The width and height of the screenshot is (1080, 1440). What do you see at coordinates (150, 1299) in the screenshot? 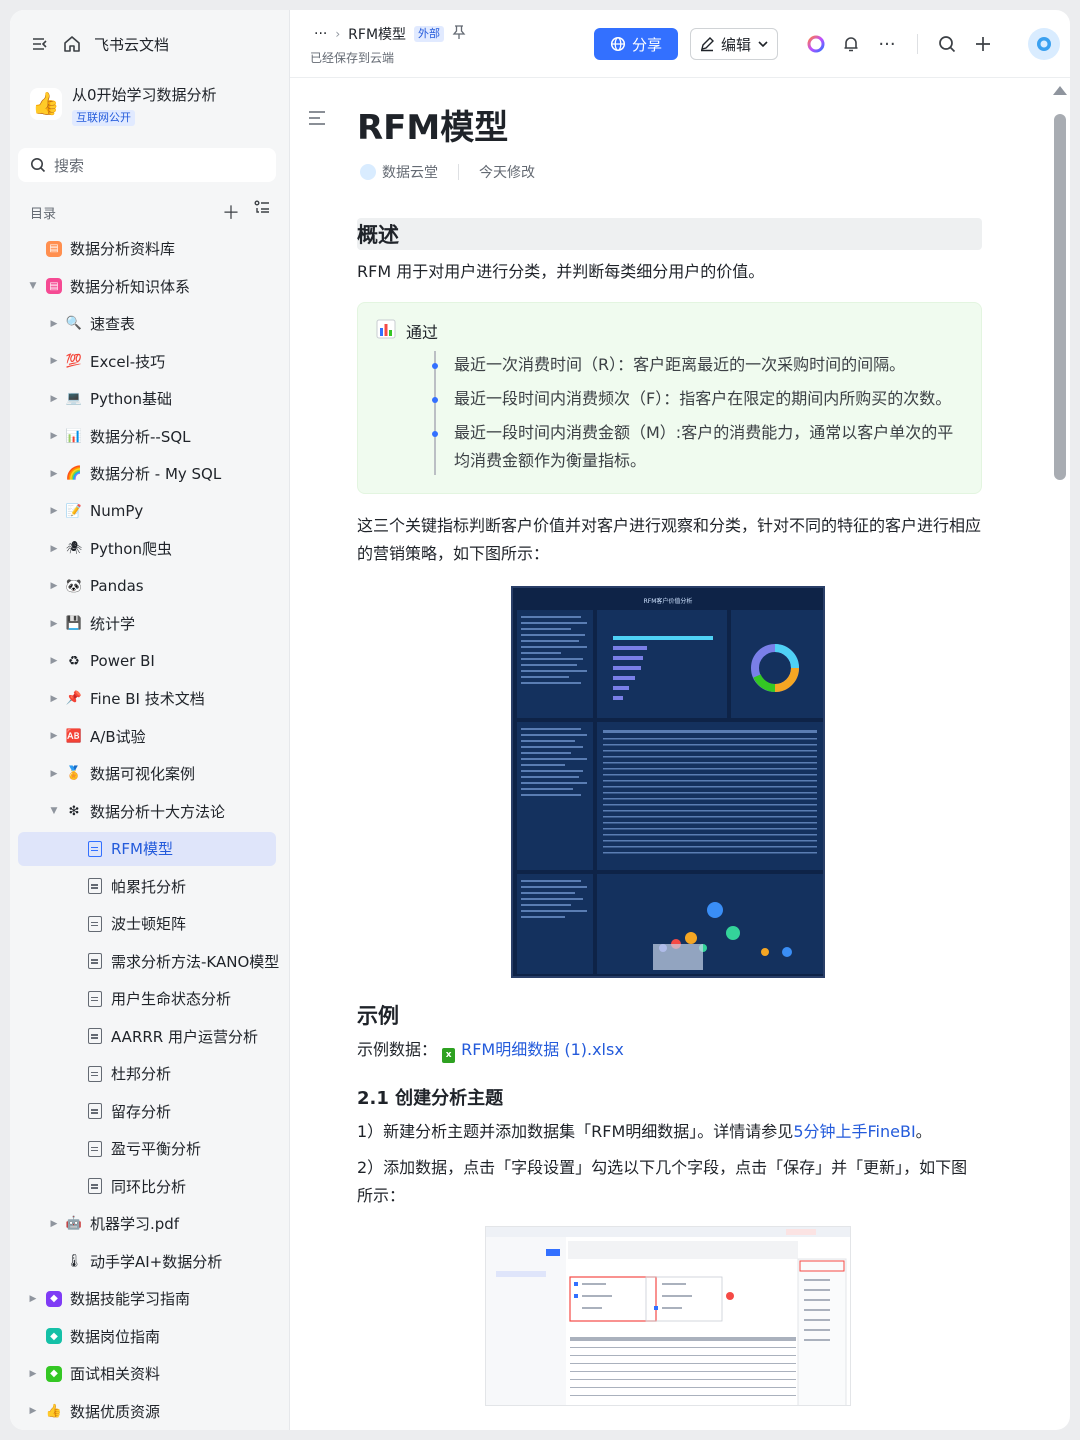
I see `sidebar-item: ▶ ◆ 数据技能学习指南` at bounding box center [150, 1299].